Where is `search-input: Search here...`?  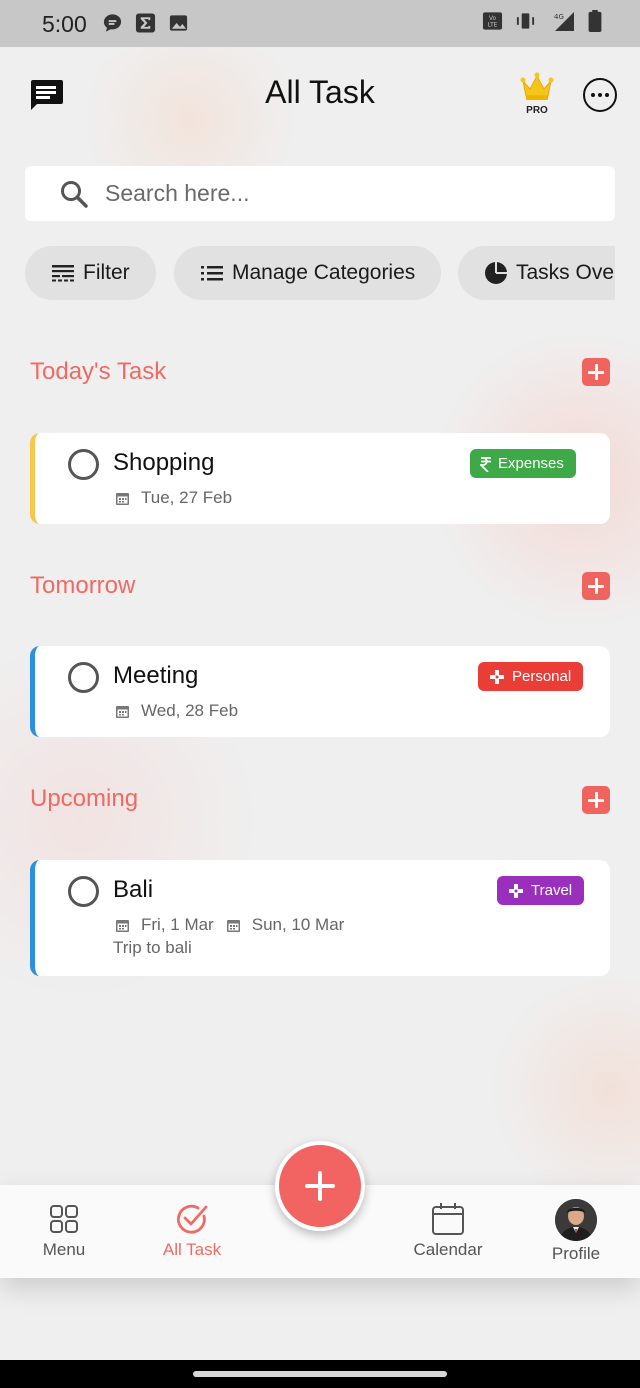
search-input: Search here... is located at coordinates (320, 193).